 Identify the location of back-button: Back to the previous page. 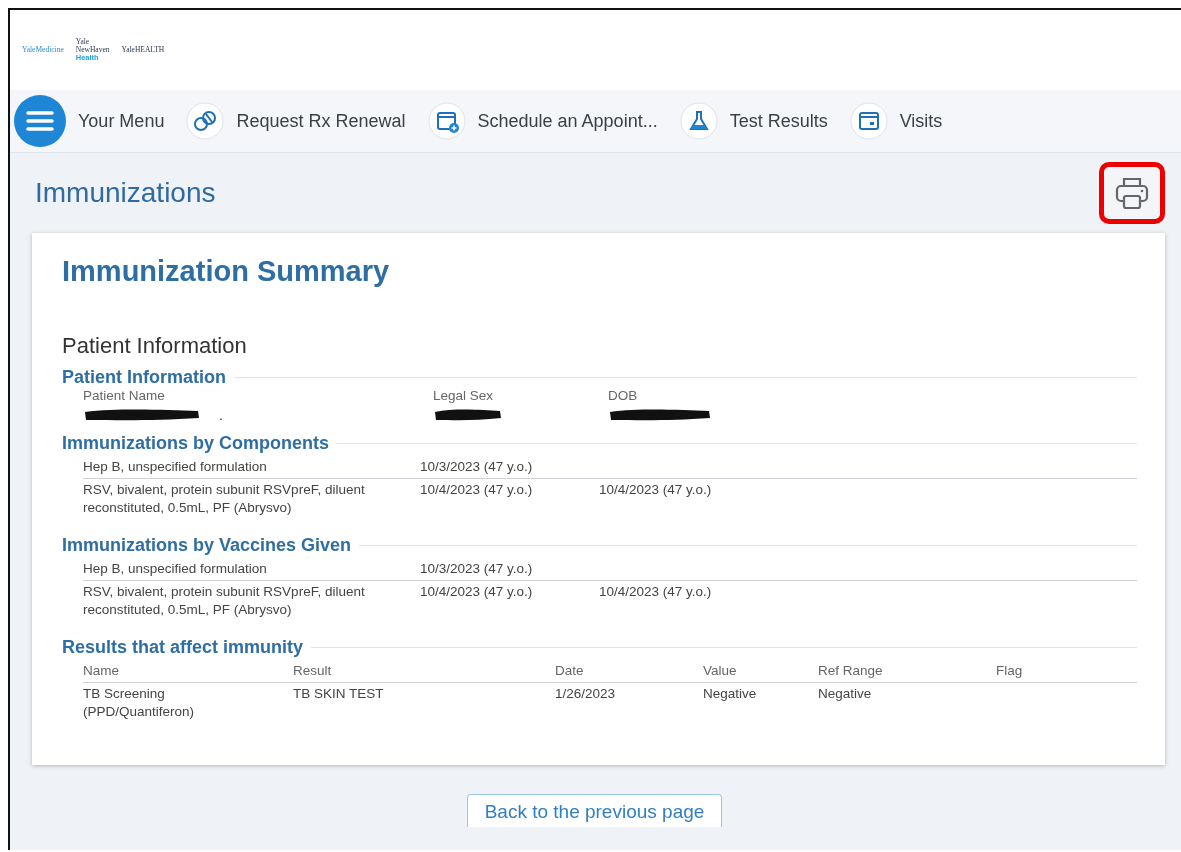
(594, 810).